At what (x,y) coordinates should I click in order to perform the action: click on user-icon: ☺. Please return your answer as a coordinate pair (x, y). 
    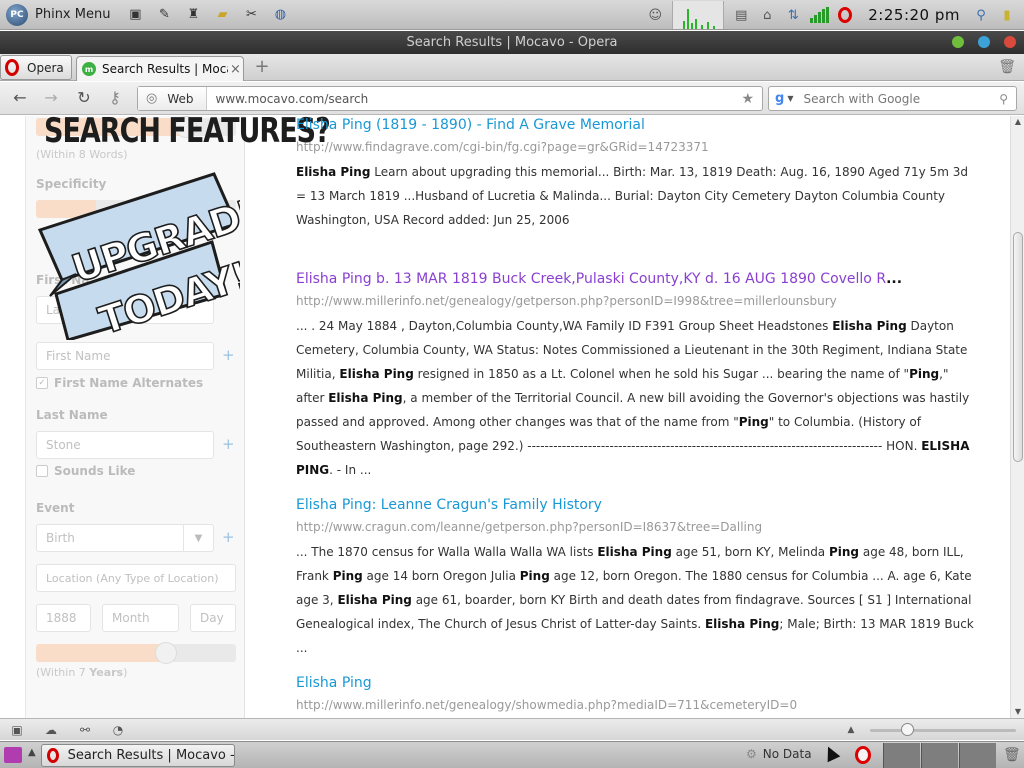
    Looking at the image, I should click on (655, 15).